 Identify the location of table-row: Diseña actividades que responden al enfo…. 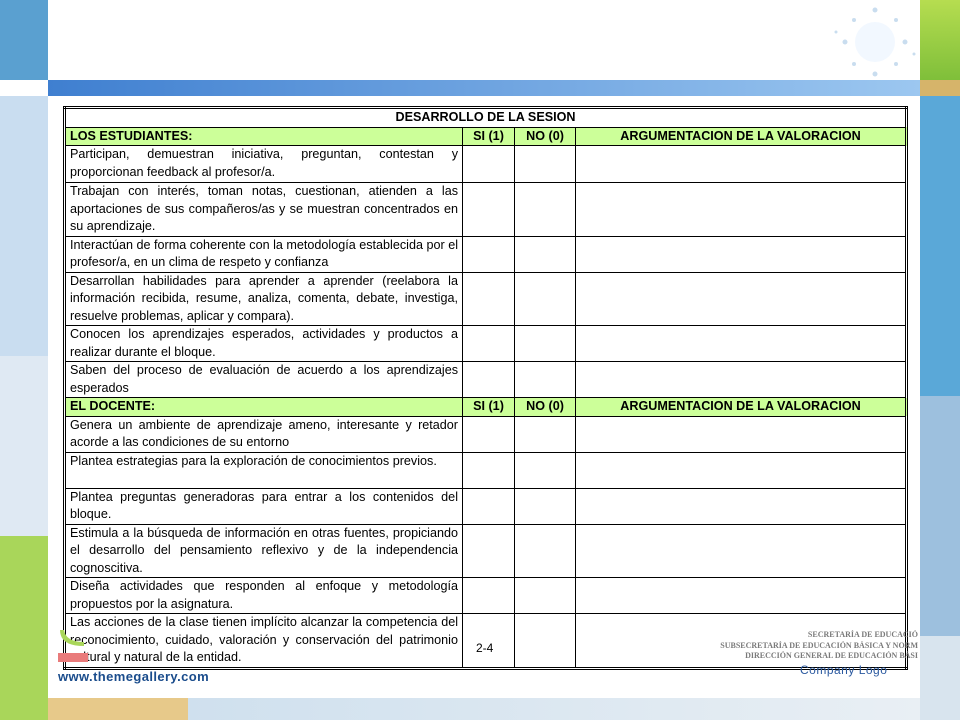
(485, 595).